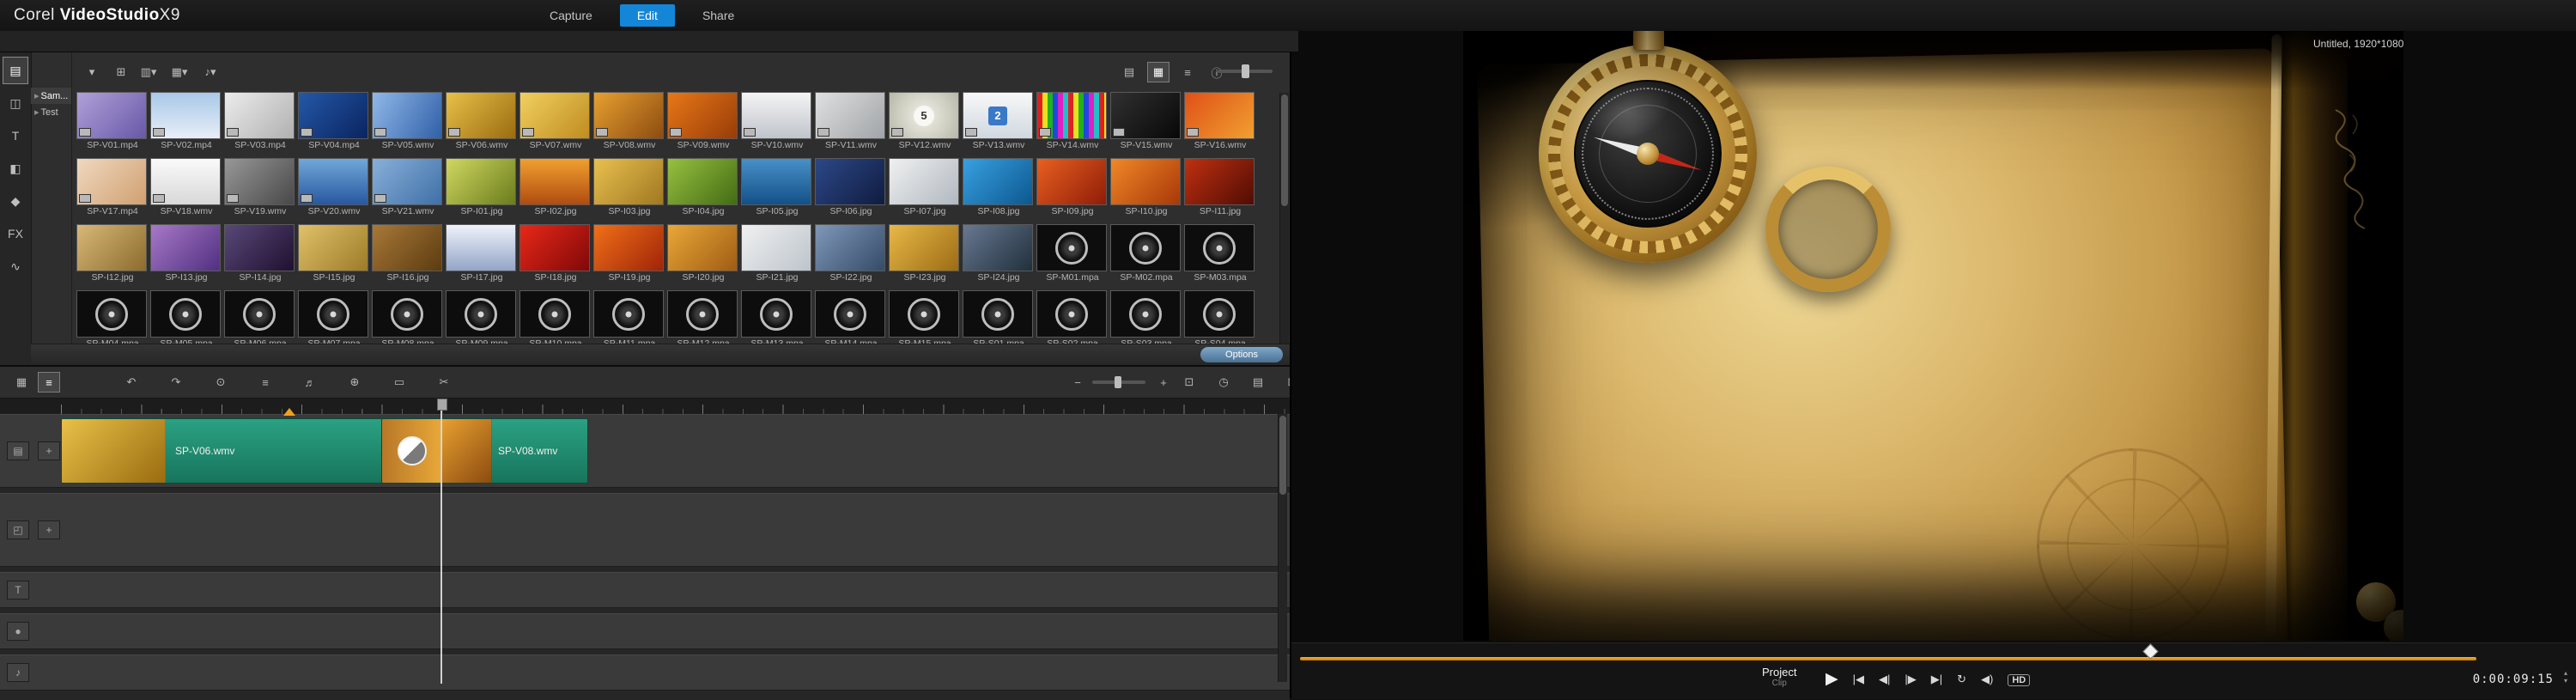  Describe the element at coordinates (702, 320) in the screenshot. I see `media-thumbnail: SP-M12.mpa` at that location.